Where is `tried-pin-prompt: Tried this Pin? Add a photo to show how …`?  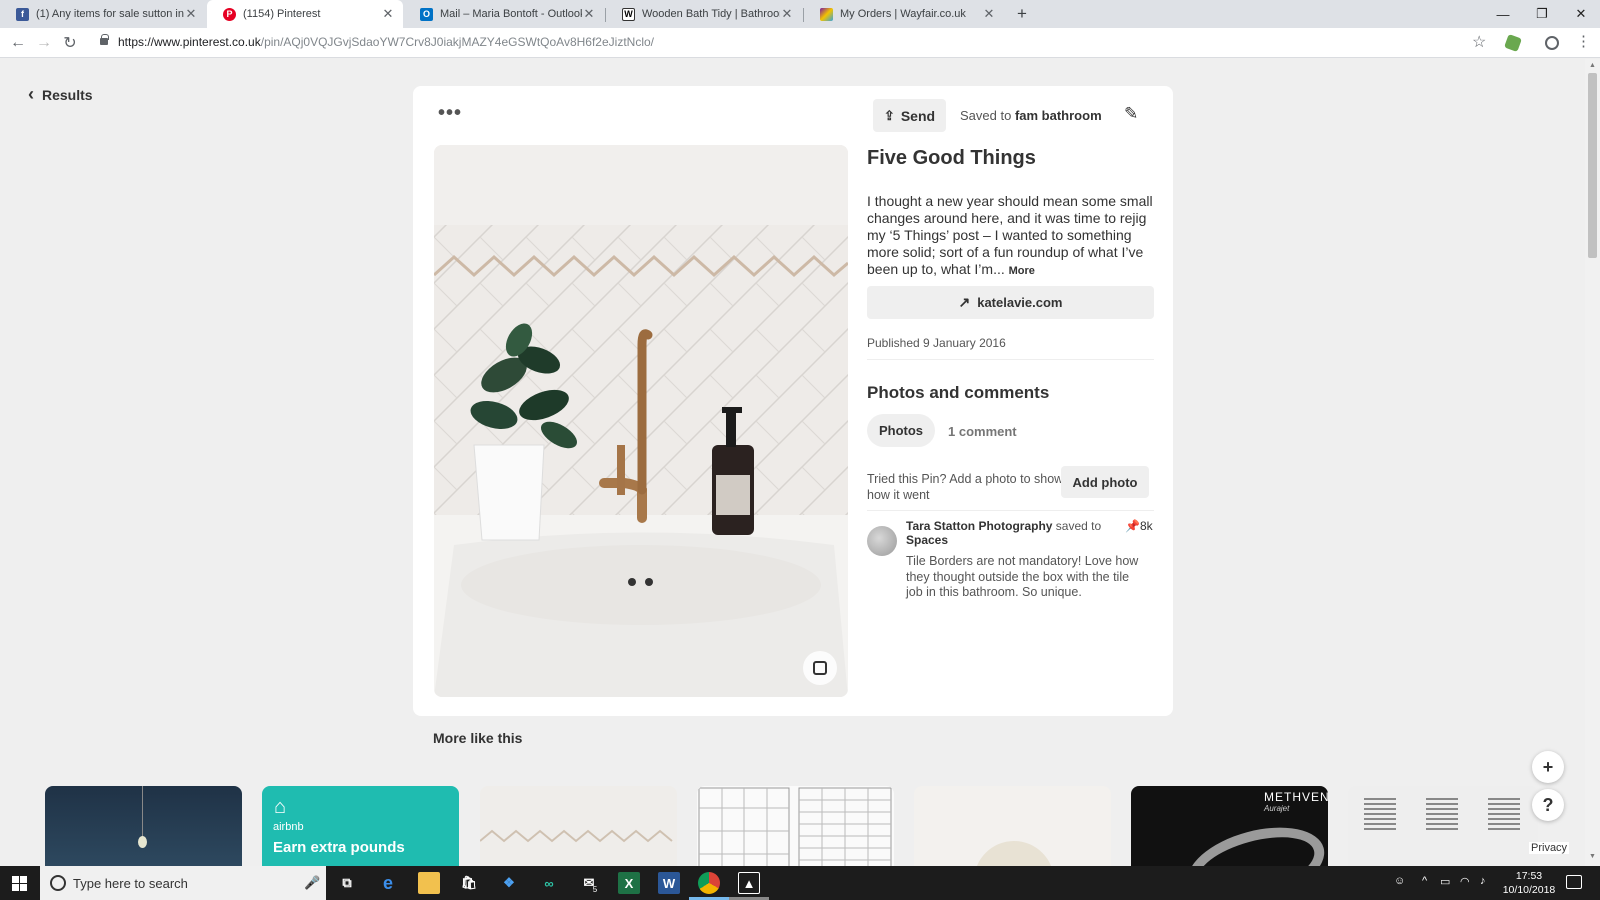 tried-pin-prompt: Tried this Pin? Add a photo to show how … is located at coordinates (965, 487).